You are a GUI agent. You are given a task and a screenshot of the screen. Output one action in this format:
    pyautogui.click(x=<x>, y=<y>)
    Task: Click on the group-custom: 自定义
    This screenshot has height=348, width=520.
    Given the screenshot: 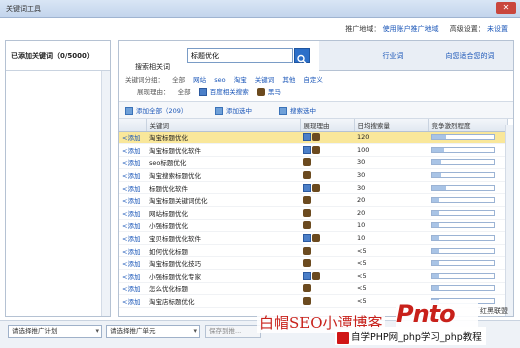 What is the action you would take?
    pyautogui.click(x=313, y=80)
    